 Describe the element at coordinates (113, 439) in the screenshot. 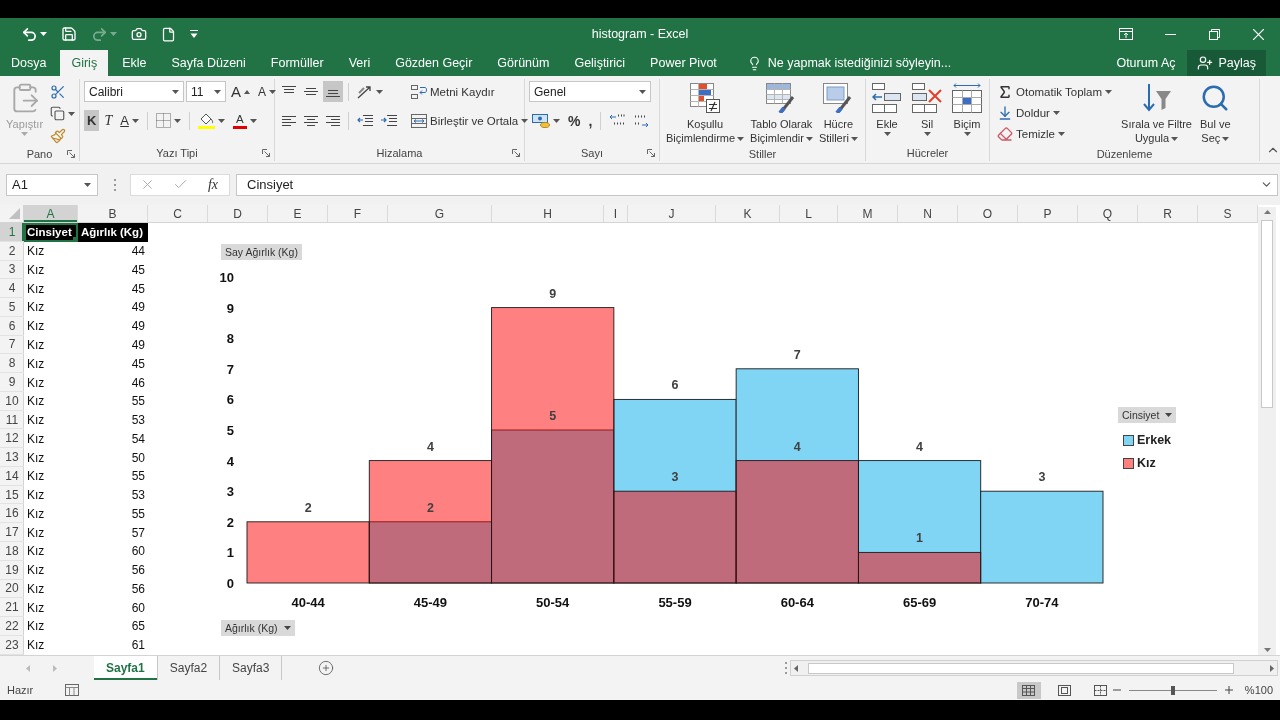

I see `sheet-cell: 54` at that location.